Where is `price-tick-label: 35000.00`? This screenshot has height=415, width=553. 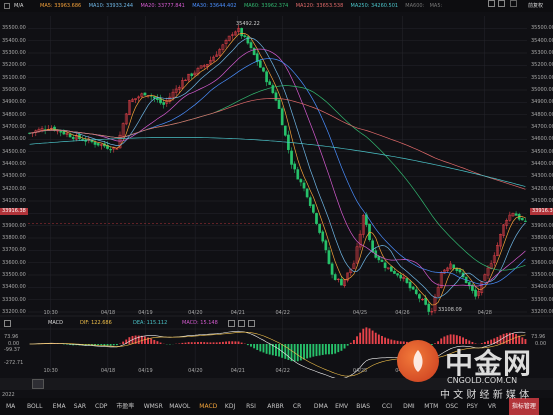 price-tick-label: 35000.00 is located at coordinates (14, 90).